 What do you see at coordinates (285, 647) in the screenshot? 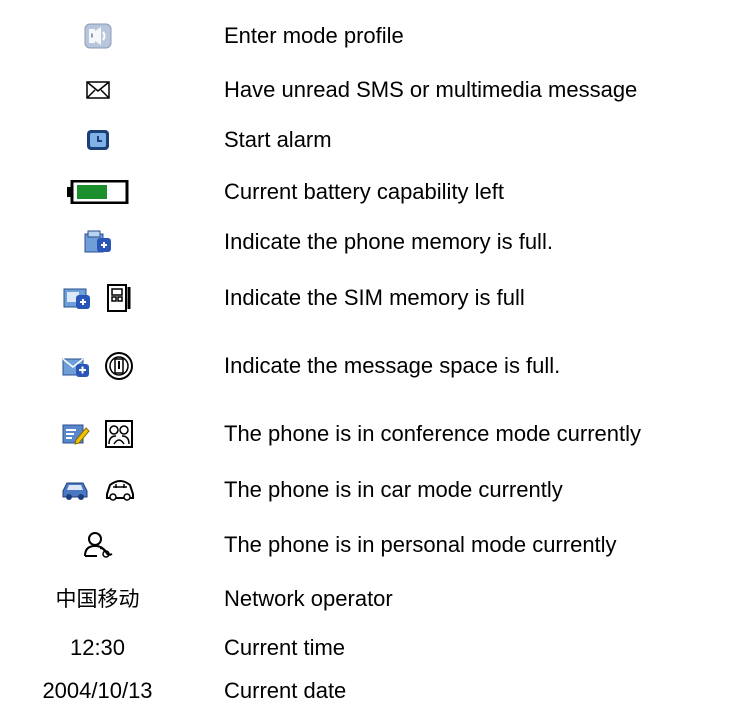
I see `row-description: Current time` at bounding box center [285, 647].